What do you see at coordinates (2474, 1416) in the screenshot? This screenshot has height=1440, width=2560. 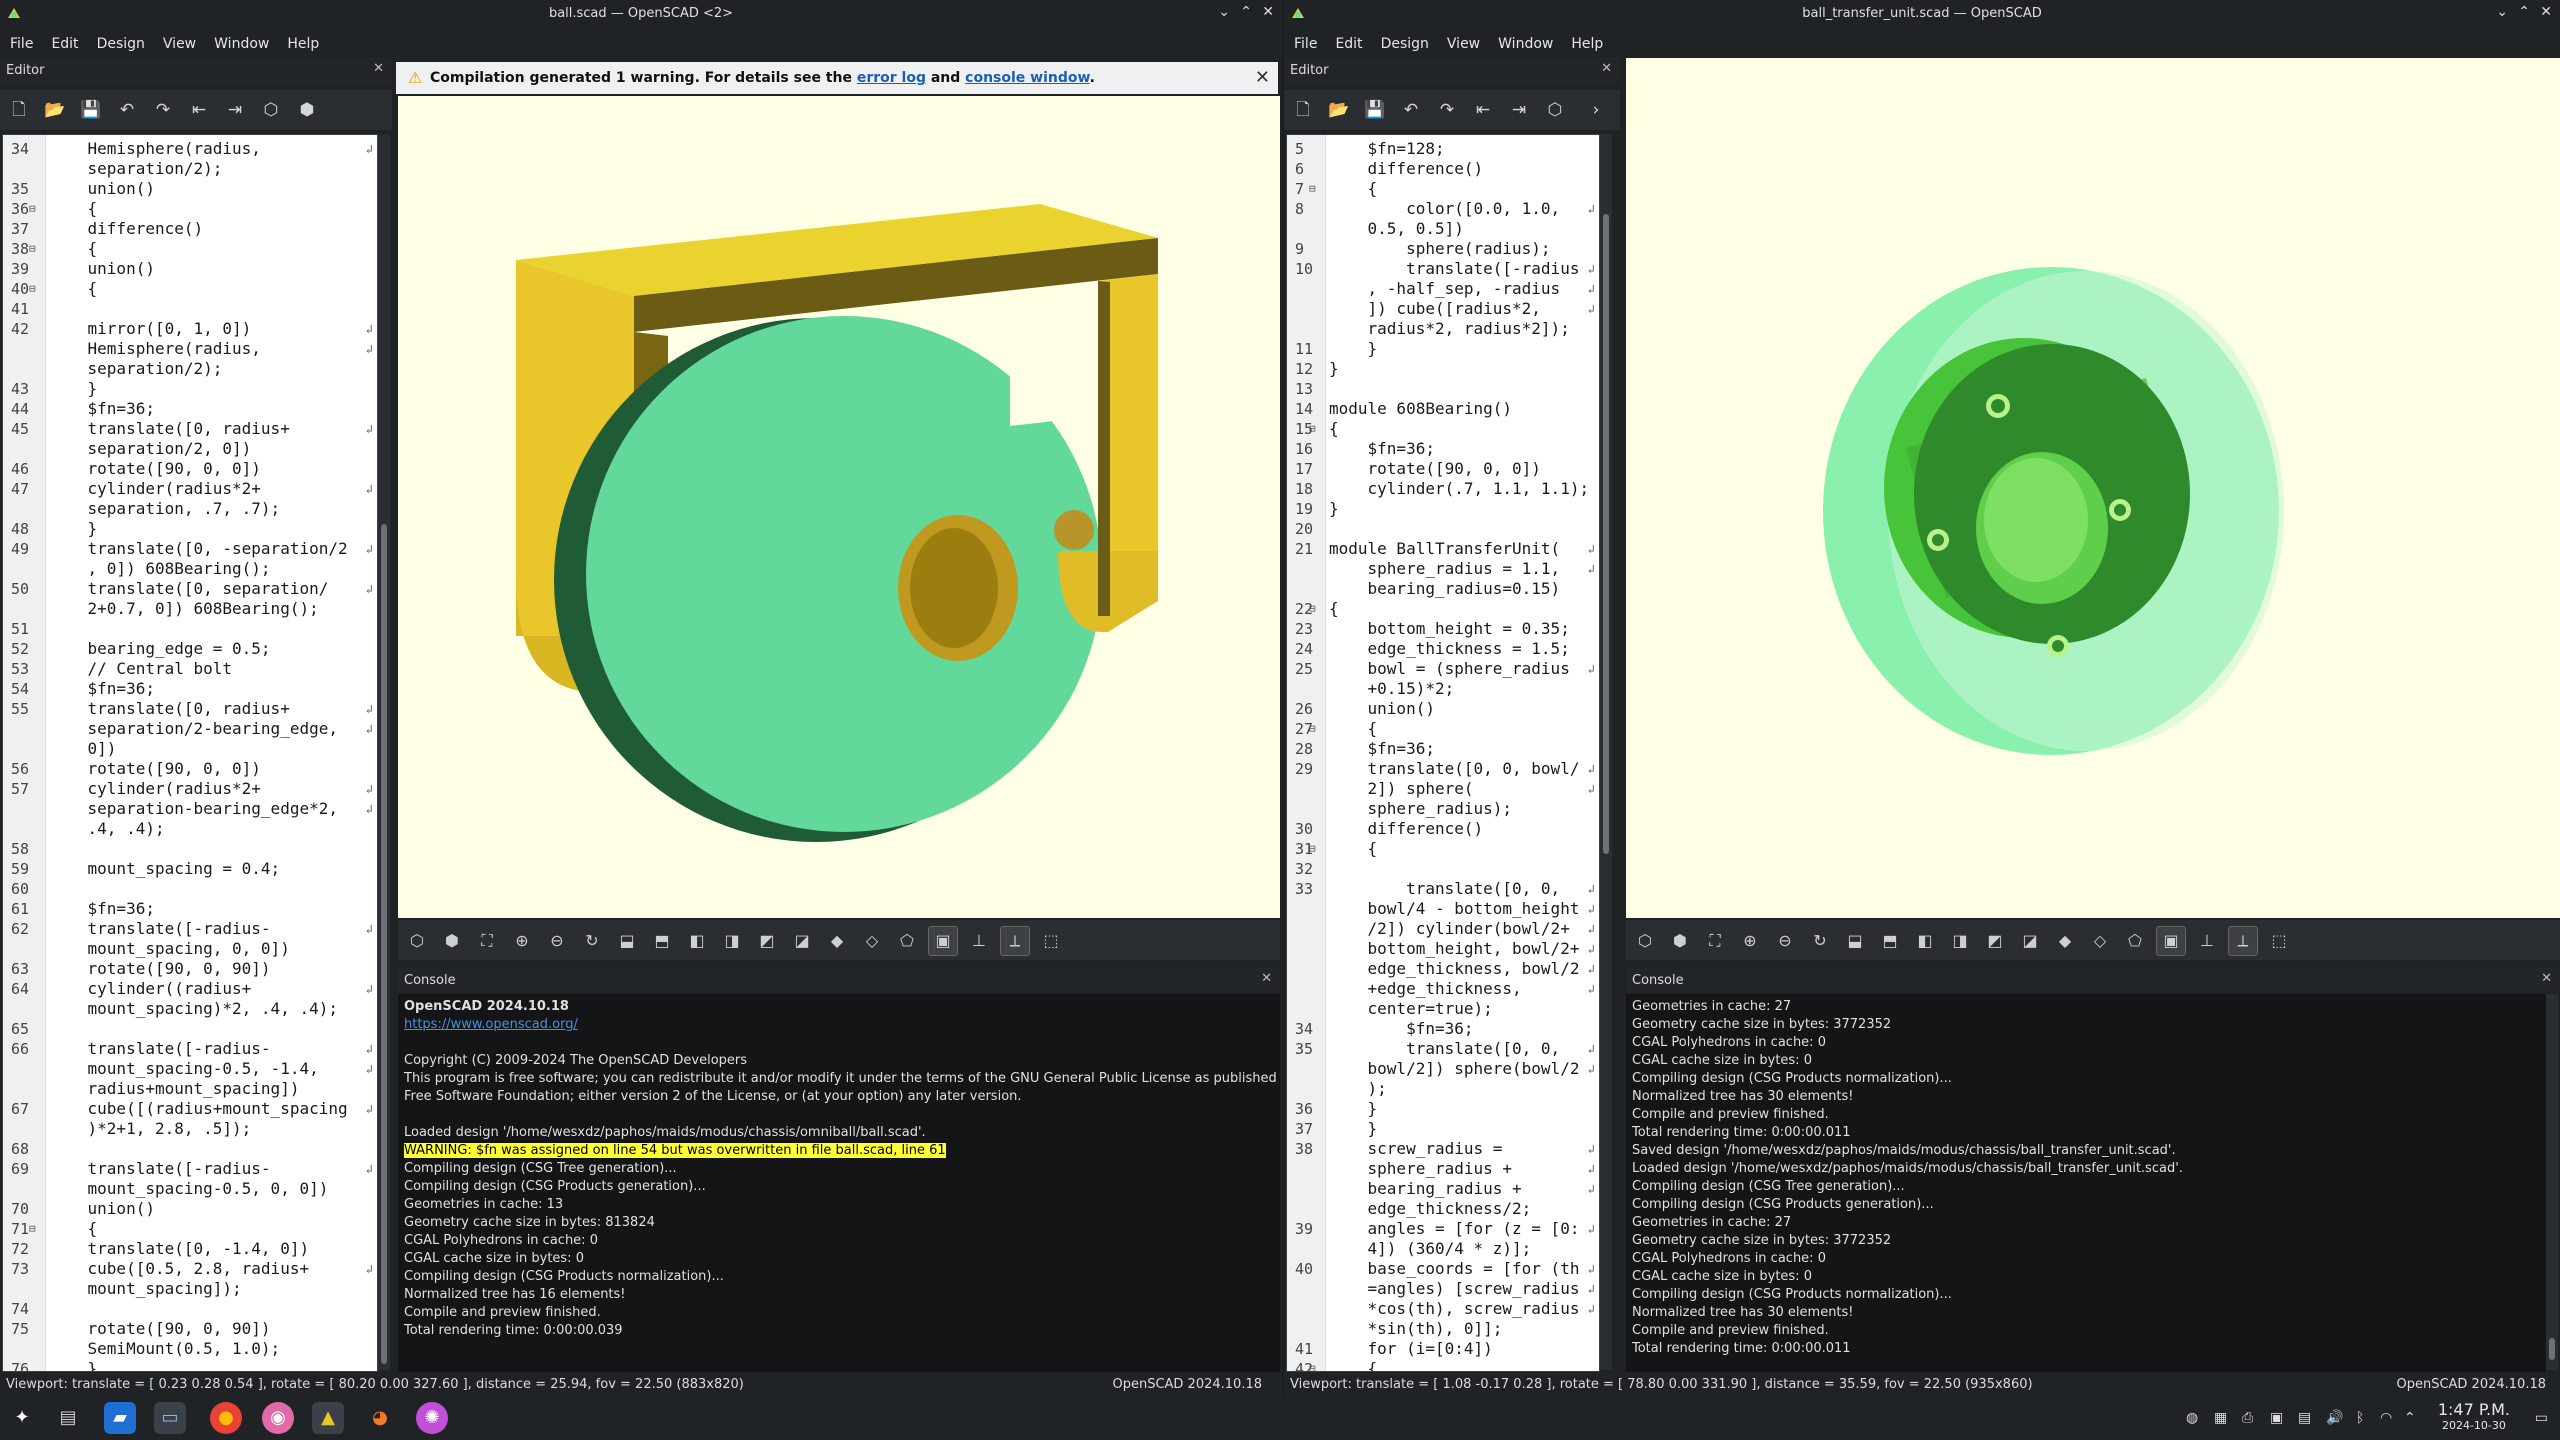 I see `clock: 1:47 P.M. 2024-10-30` at bounding box center [2474, 1416].